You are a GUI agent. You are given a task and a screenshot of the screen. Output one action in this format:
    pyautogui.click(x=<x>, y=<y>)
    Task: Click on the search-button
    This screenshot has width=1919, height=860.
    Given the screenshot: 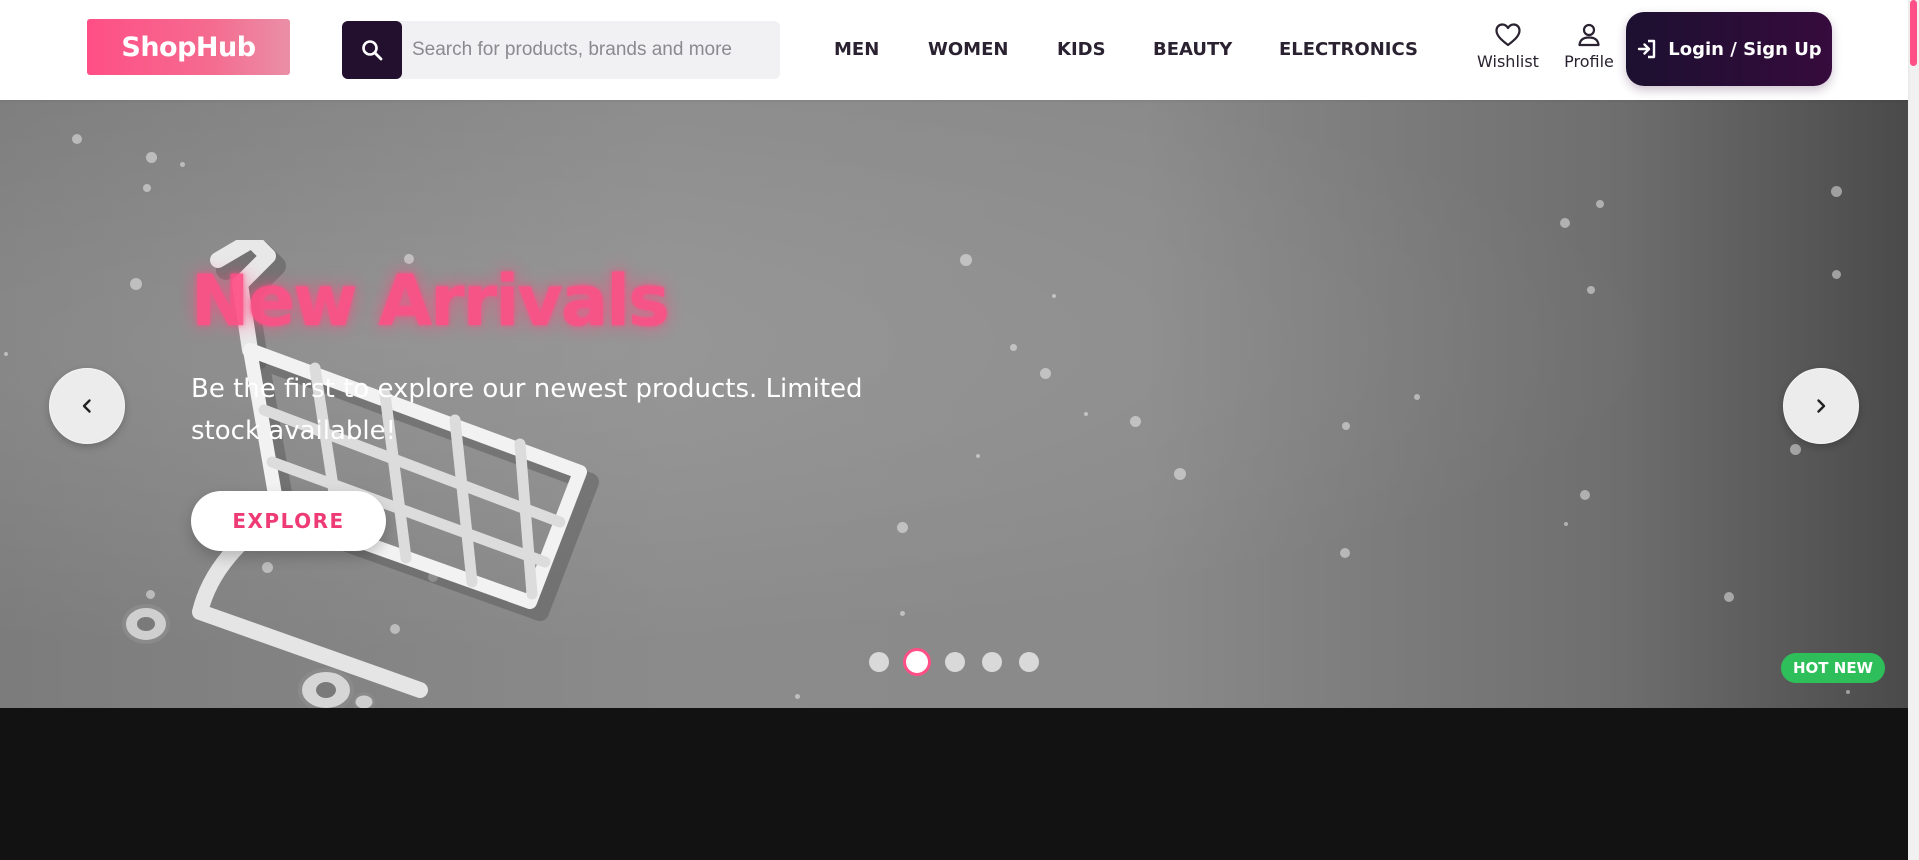 What is the action you would take?
    pyautogui.click(x=372, y=50)
    